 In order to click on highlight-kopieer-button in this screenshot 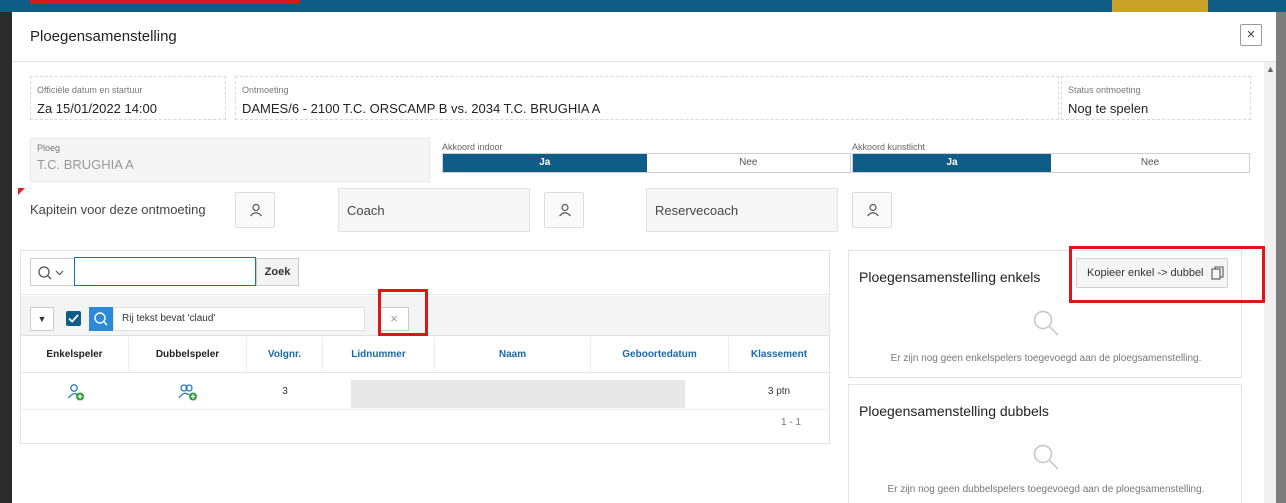, I will do `click(1167, 274)`.